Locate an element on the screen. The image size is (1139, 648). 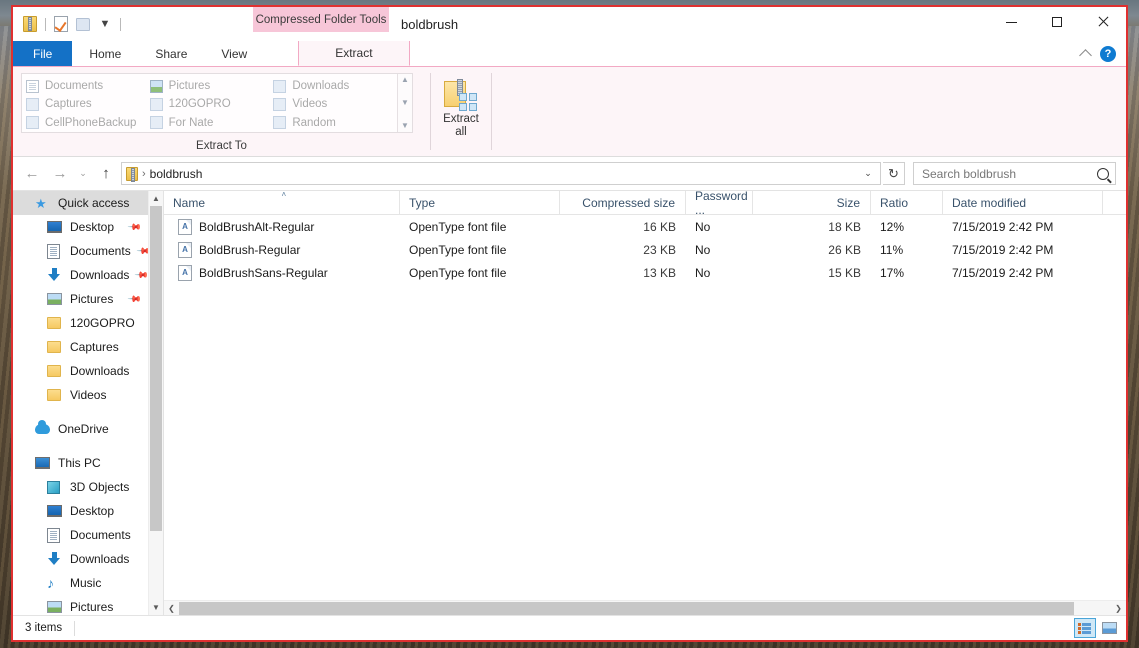
column-header-date-modified: Date modified is located at coordinates (1023, 202).